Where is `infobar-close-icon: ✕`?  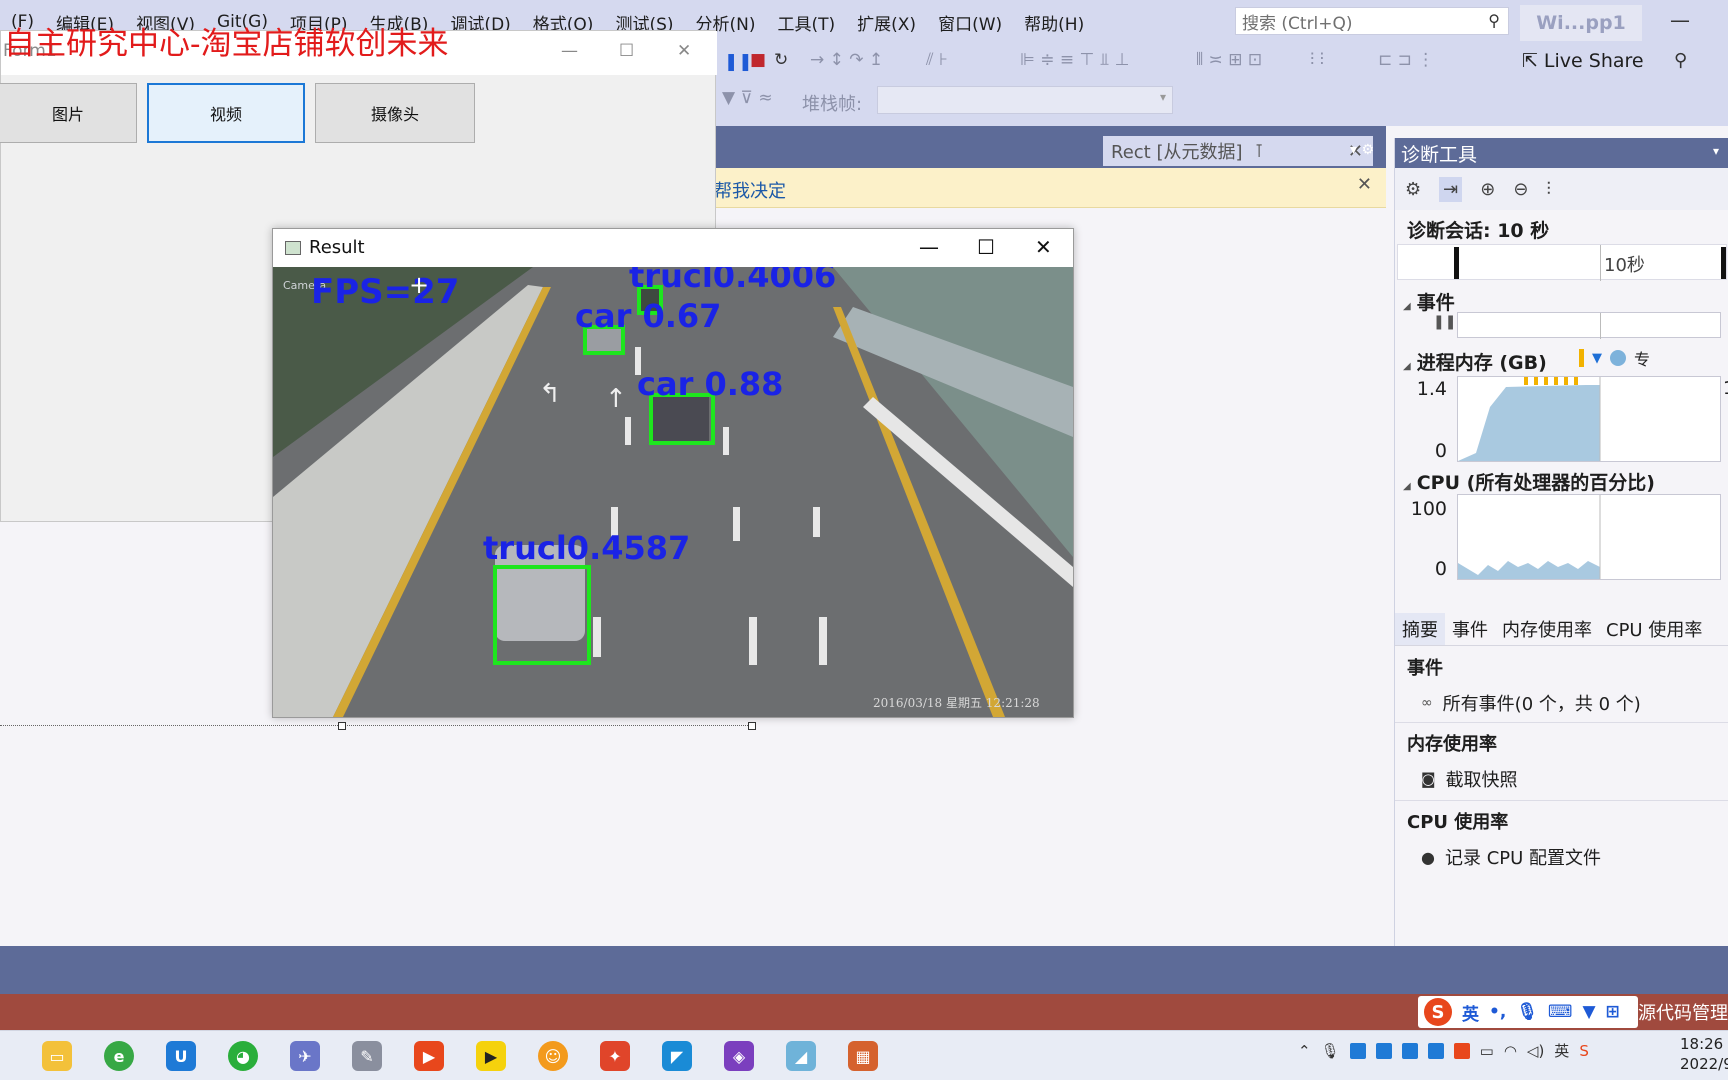 infobar-close-icon: ✕ is located at coordinates (1364, 184).